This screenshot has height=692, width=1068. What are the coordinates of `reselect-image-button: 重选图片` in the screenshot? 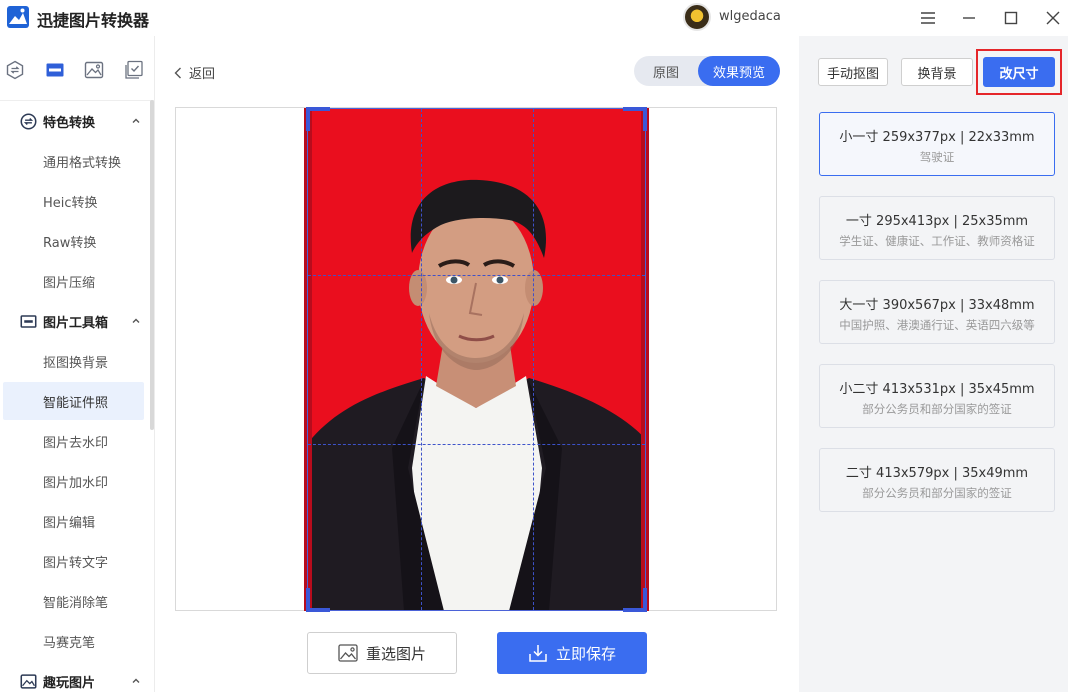 It's located at (382, 653).